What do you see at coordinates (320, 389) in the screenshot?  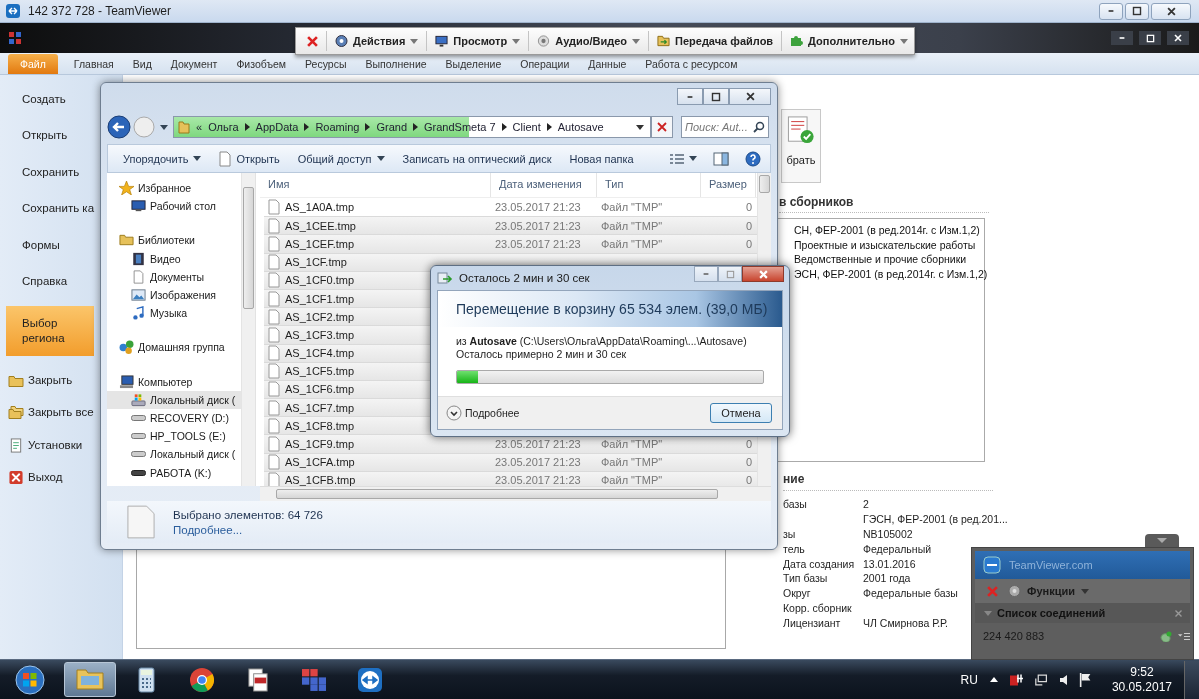 I see `file-name: AS_1CF6.tmp` at bounding box center [320, 389].